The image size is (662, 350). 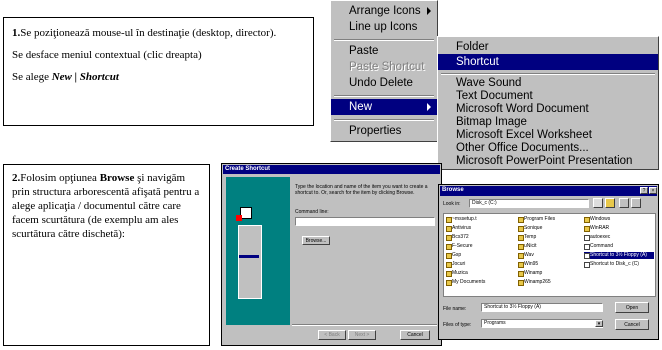 What do you see at coordinates (548, 135) in the screenshot?
I see `submenu-item-excel-worksheet: Microsoft Excel Worksheet` at bounding box center [548, 135].